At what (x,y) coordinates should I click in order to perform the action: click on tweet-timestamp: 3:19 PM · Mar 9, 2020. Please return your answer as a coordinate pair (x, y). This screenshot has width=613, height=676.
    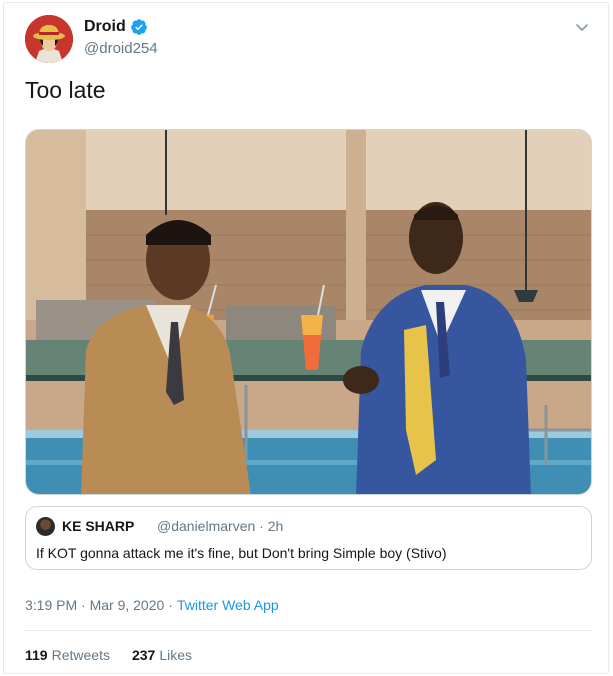
    Looking at the image, I should click on (94, 605).